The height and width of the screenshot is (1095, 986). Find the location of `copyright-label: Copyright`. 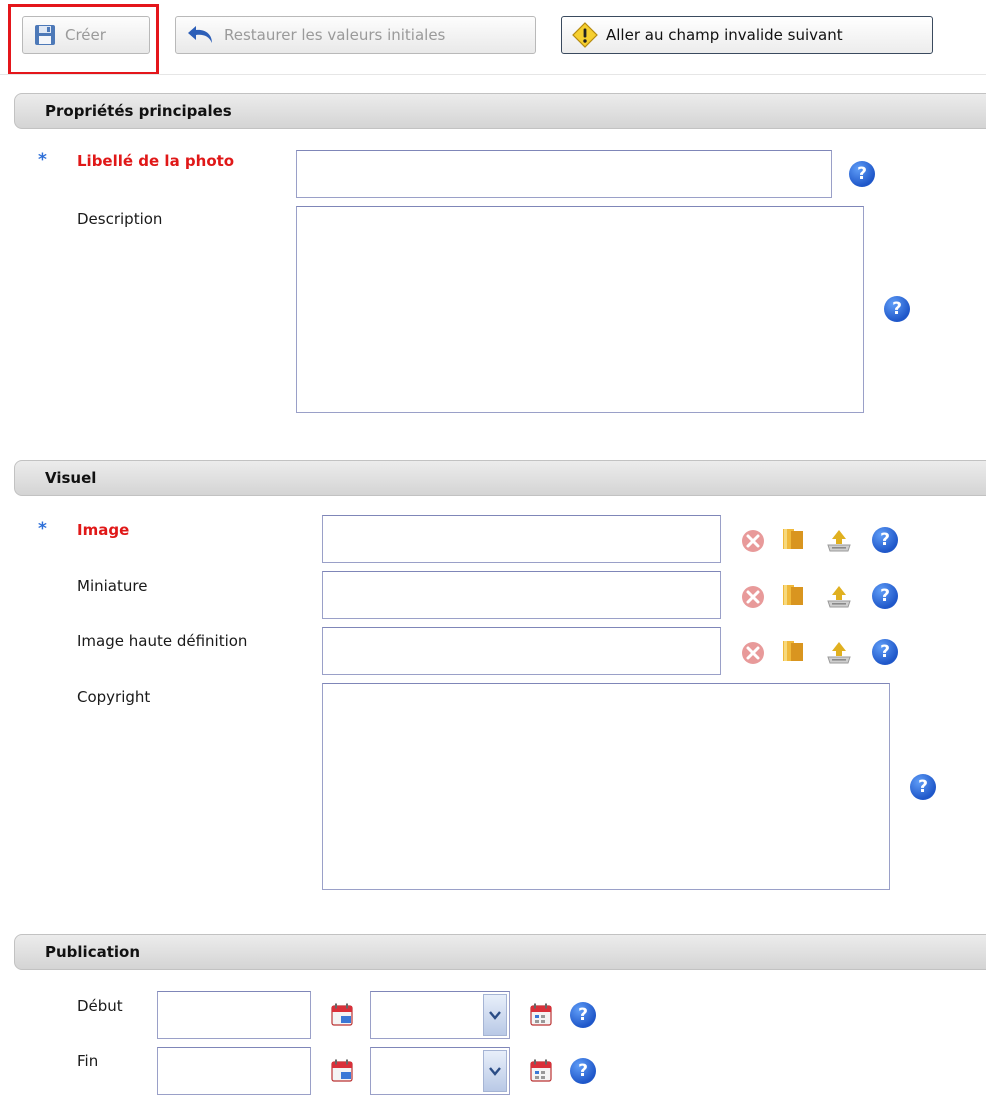

copyright-label: Copyright is located at coordinates (114, 697).